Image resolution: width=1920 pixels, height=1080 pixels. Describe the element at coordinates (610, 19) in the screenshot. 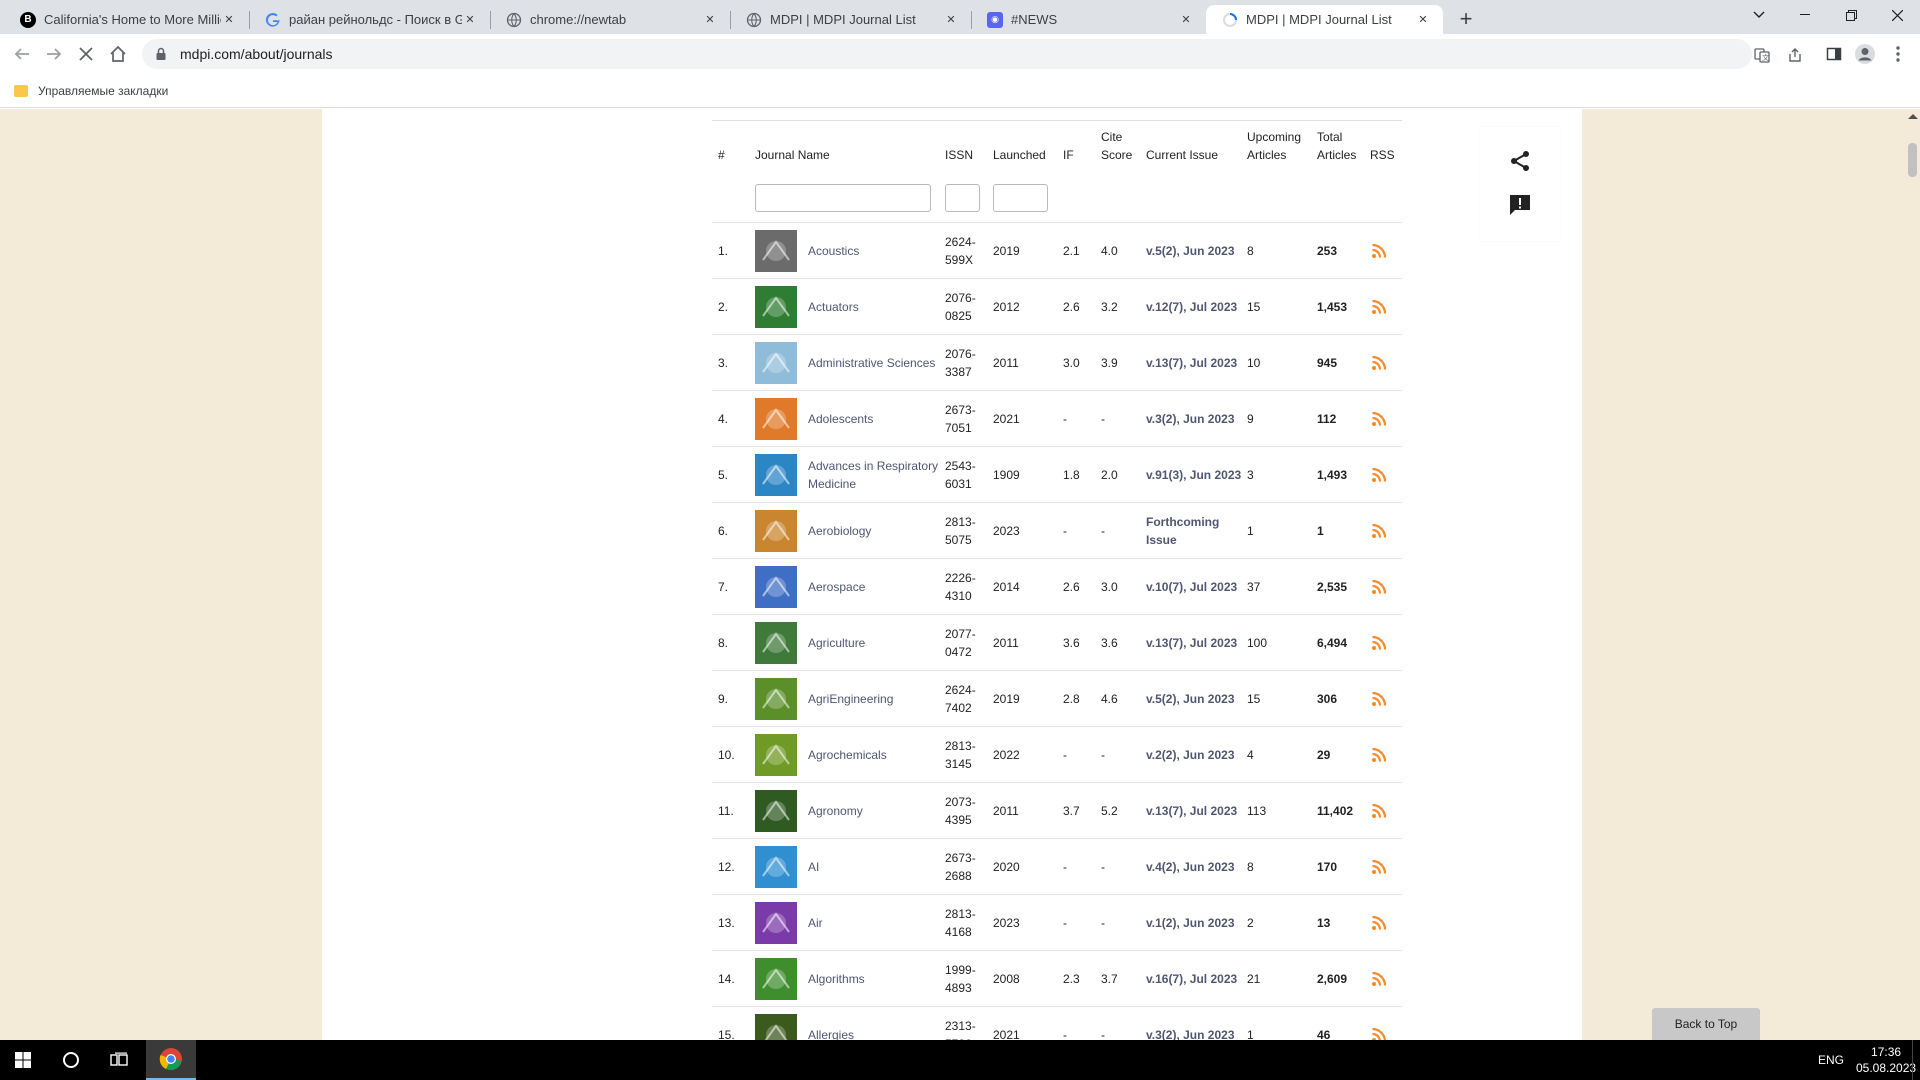

I see `browser-tab: chrome://newtab ✕` at that location.